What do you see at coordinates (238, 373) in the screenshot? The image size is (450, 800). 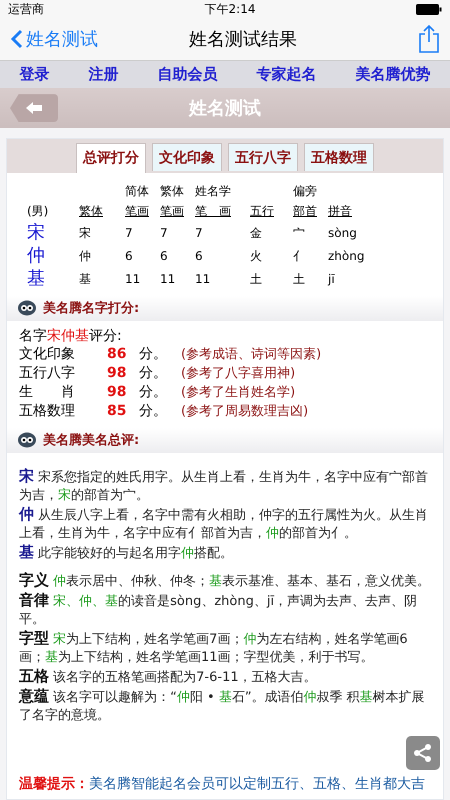 I see `score-note: (参考了八字喜用神)` at bounding box center [238, 373].